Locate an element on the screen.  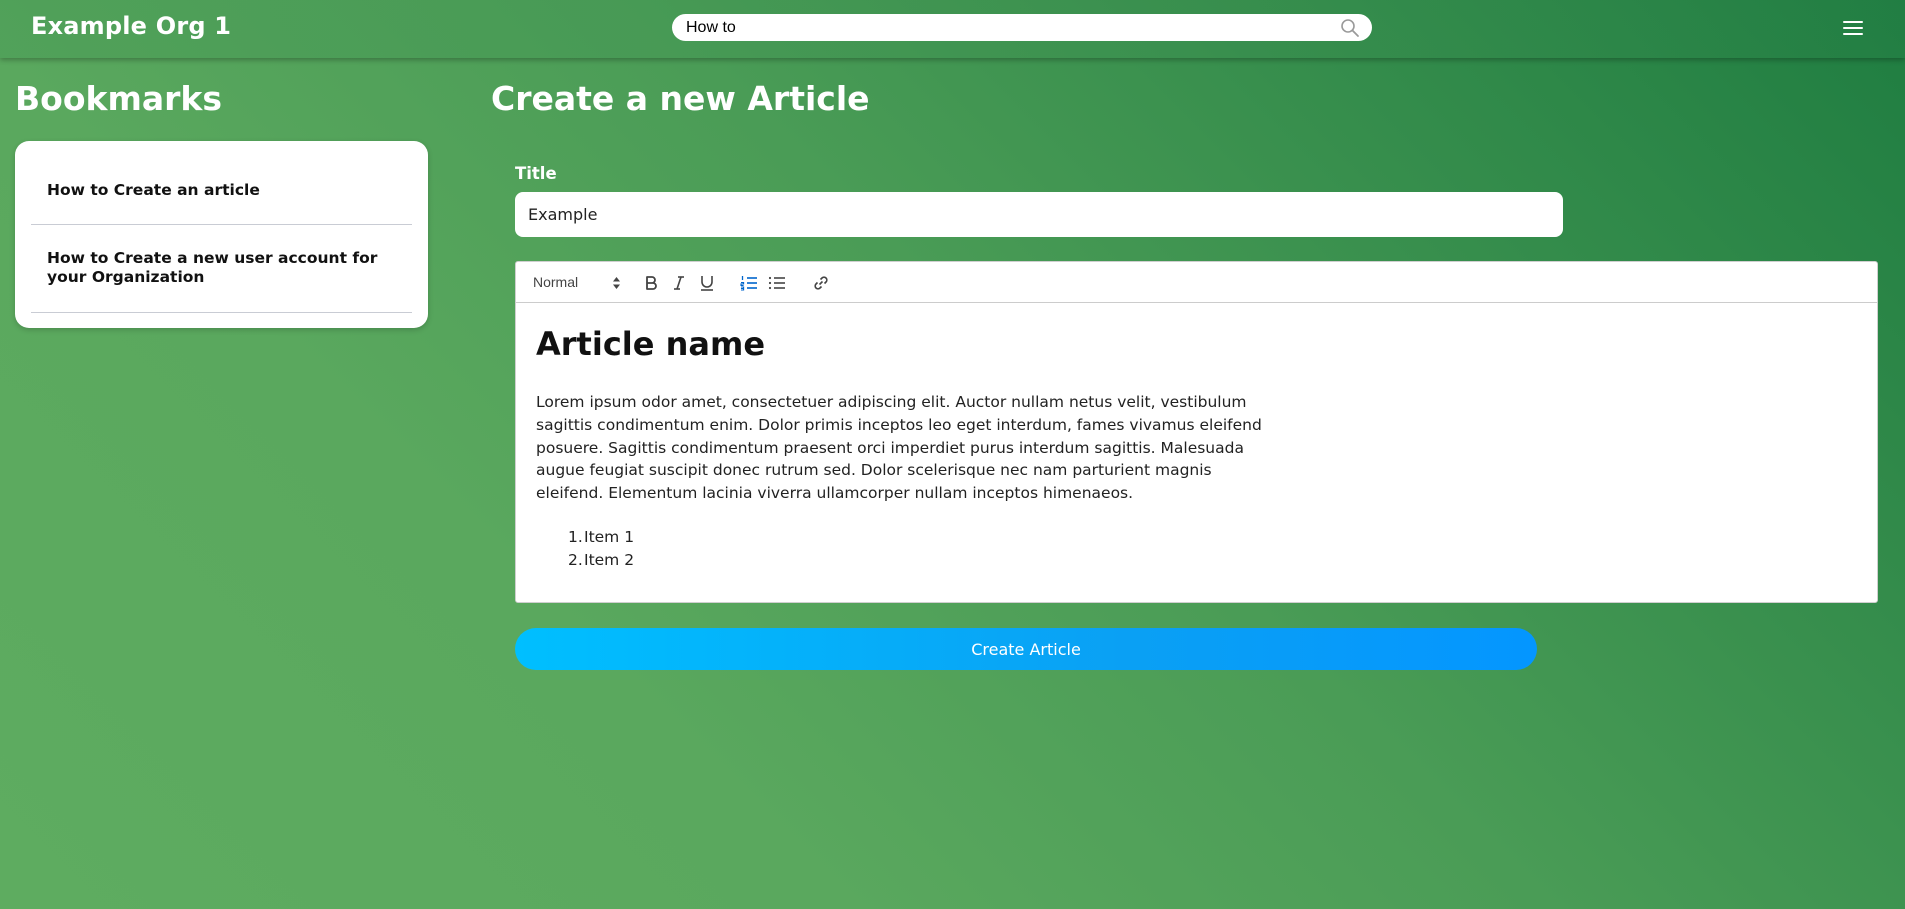
title-label: Title is located at coordinates (536, 173).